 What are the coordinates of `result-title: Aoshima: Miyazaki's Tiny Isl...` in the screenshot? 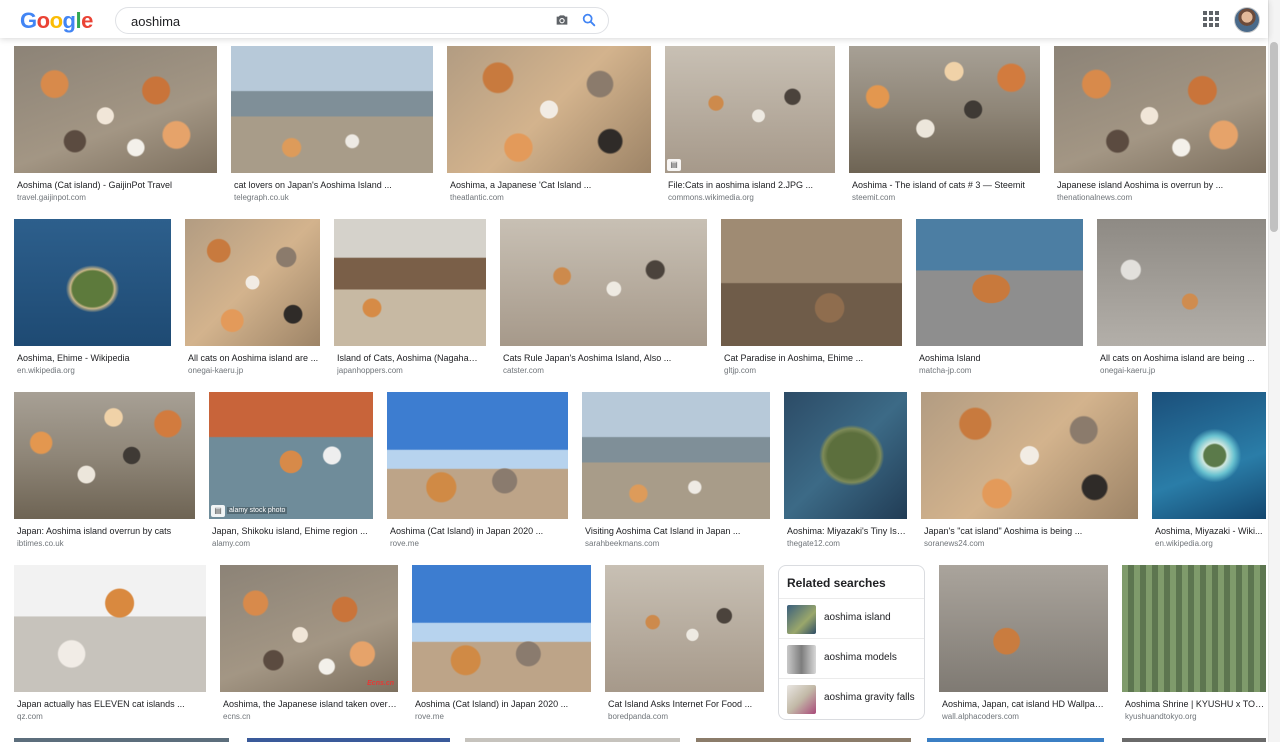 It's located at (846, 531).